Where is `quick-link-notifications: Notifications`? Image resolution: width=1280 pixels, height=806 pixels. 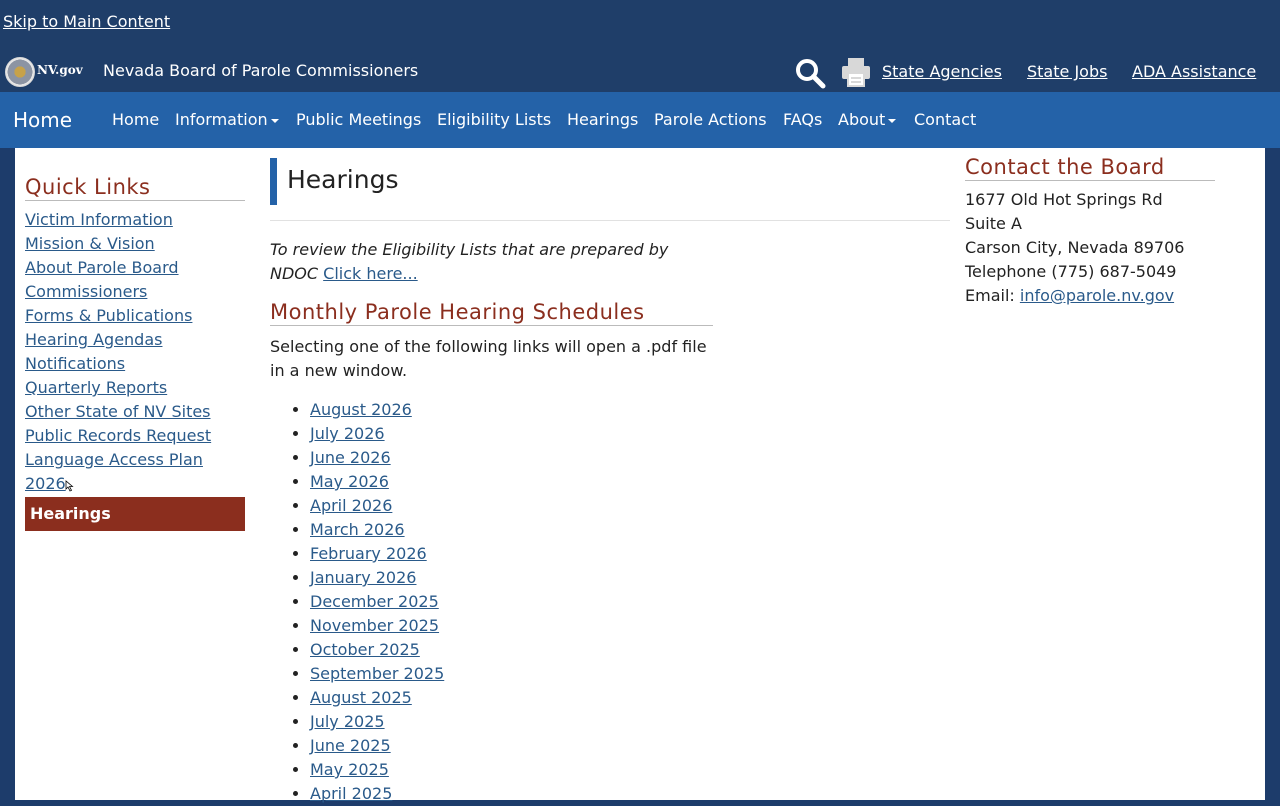
quick-link-notifications: Notifications is located at coordinates (75, 364).